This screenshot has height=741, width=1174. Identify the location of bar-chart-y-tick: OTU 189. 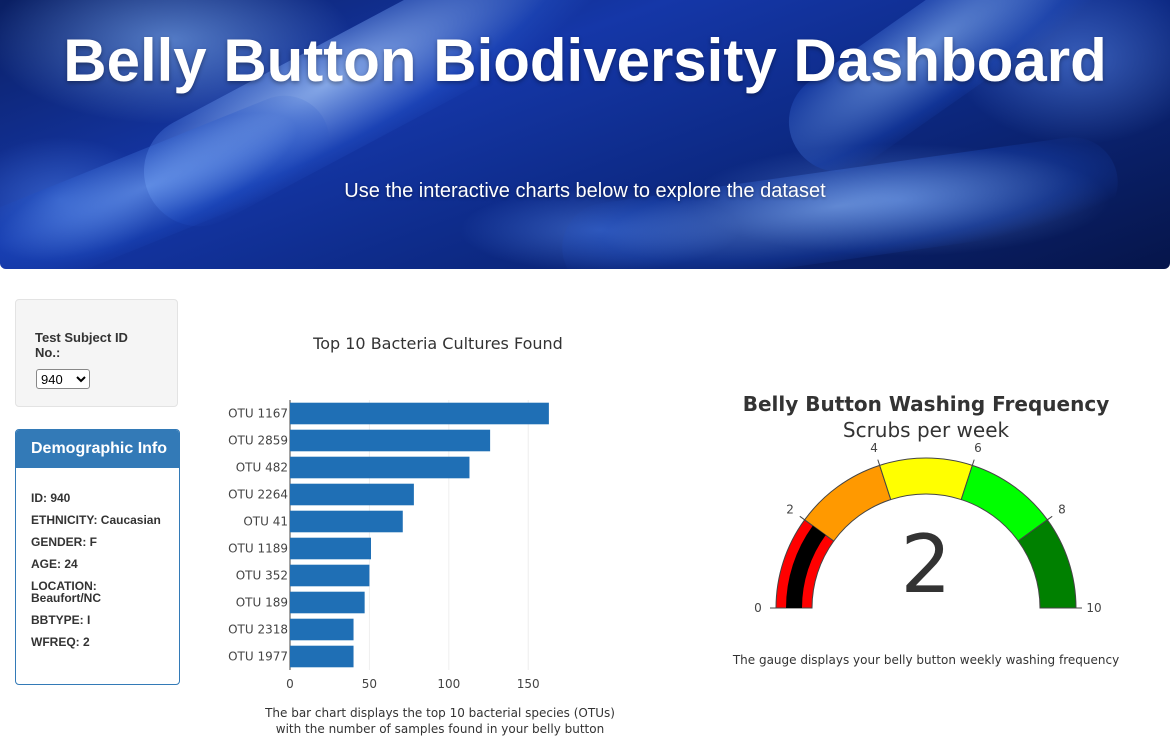
(262, 603).